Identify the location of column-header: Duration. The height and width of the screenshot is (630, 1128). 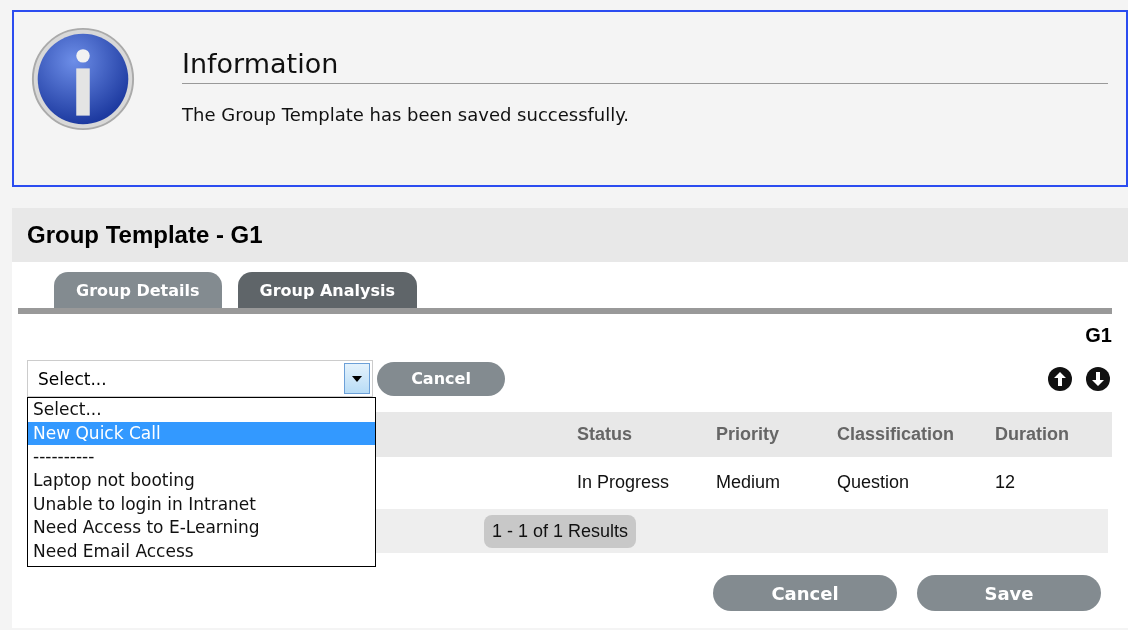
(1032, 434).